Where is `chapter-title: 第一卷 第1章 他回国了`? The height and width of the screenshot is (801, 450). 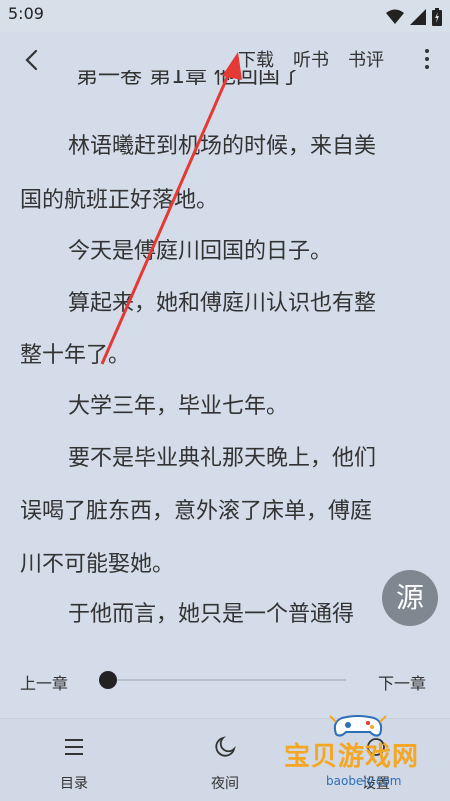 chapter-title: 第一卷 第1章 他回国了 is located at coordinates (189, 79).